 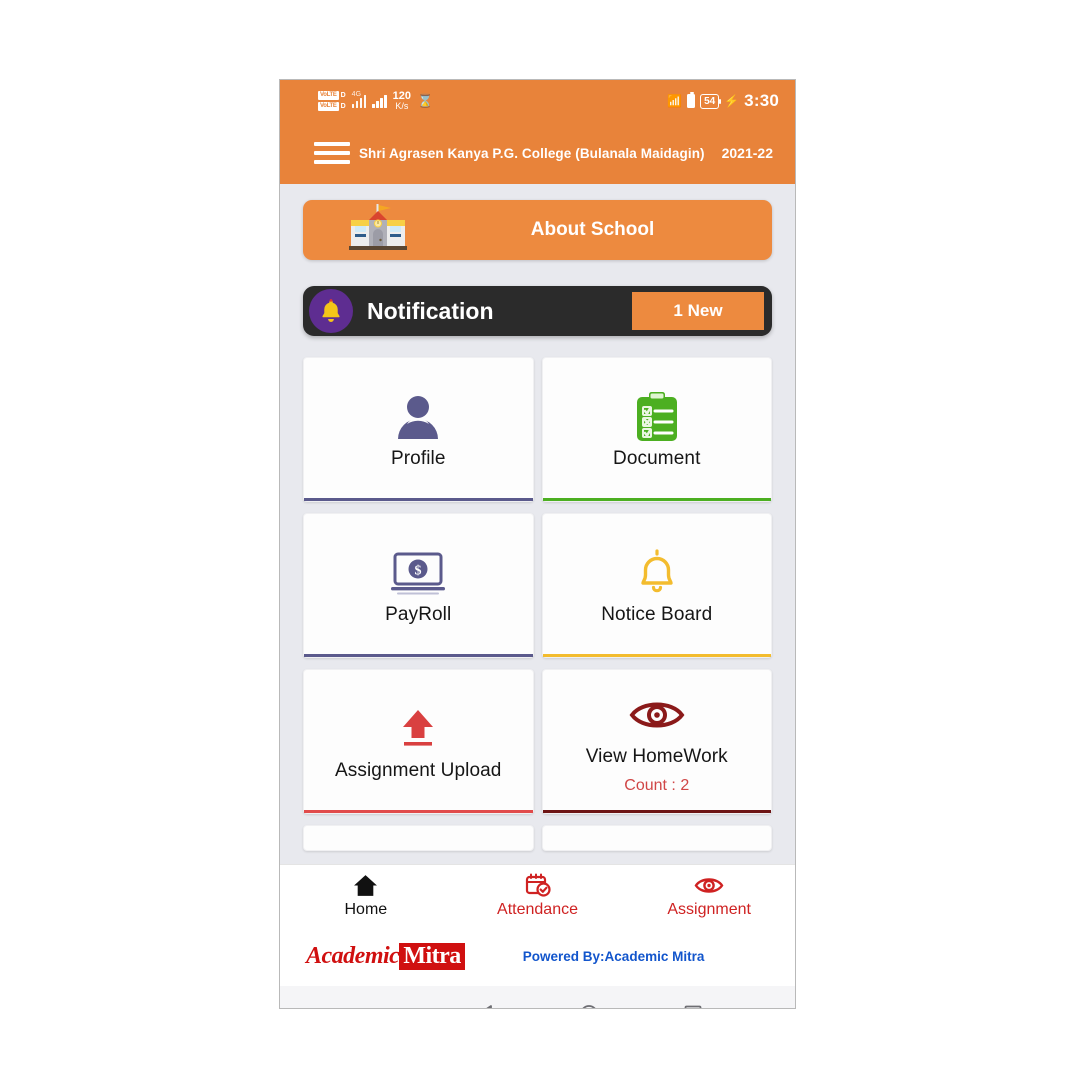 What do you see at coordinates (747, 153) in the screenshot?
I see `session-year-label: 2021-22` at bounding box center [747, 153].